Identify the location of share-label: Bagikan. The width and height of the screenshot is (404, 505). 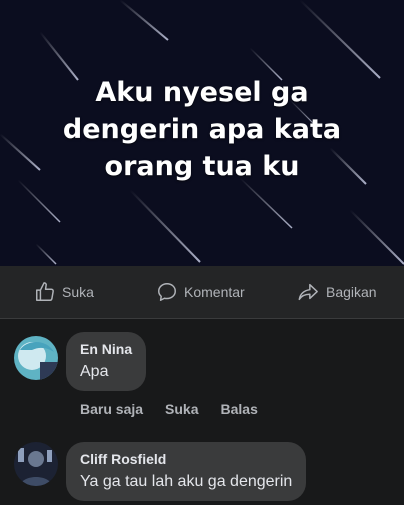
(351, 292).